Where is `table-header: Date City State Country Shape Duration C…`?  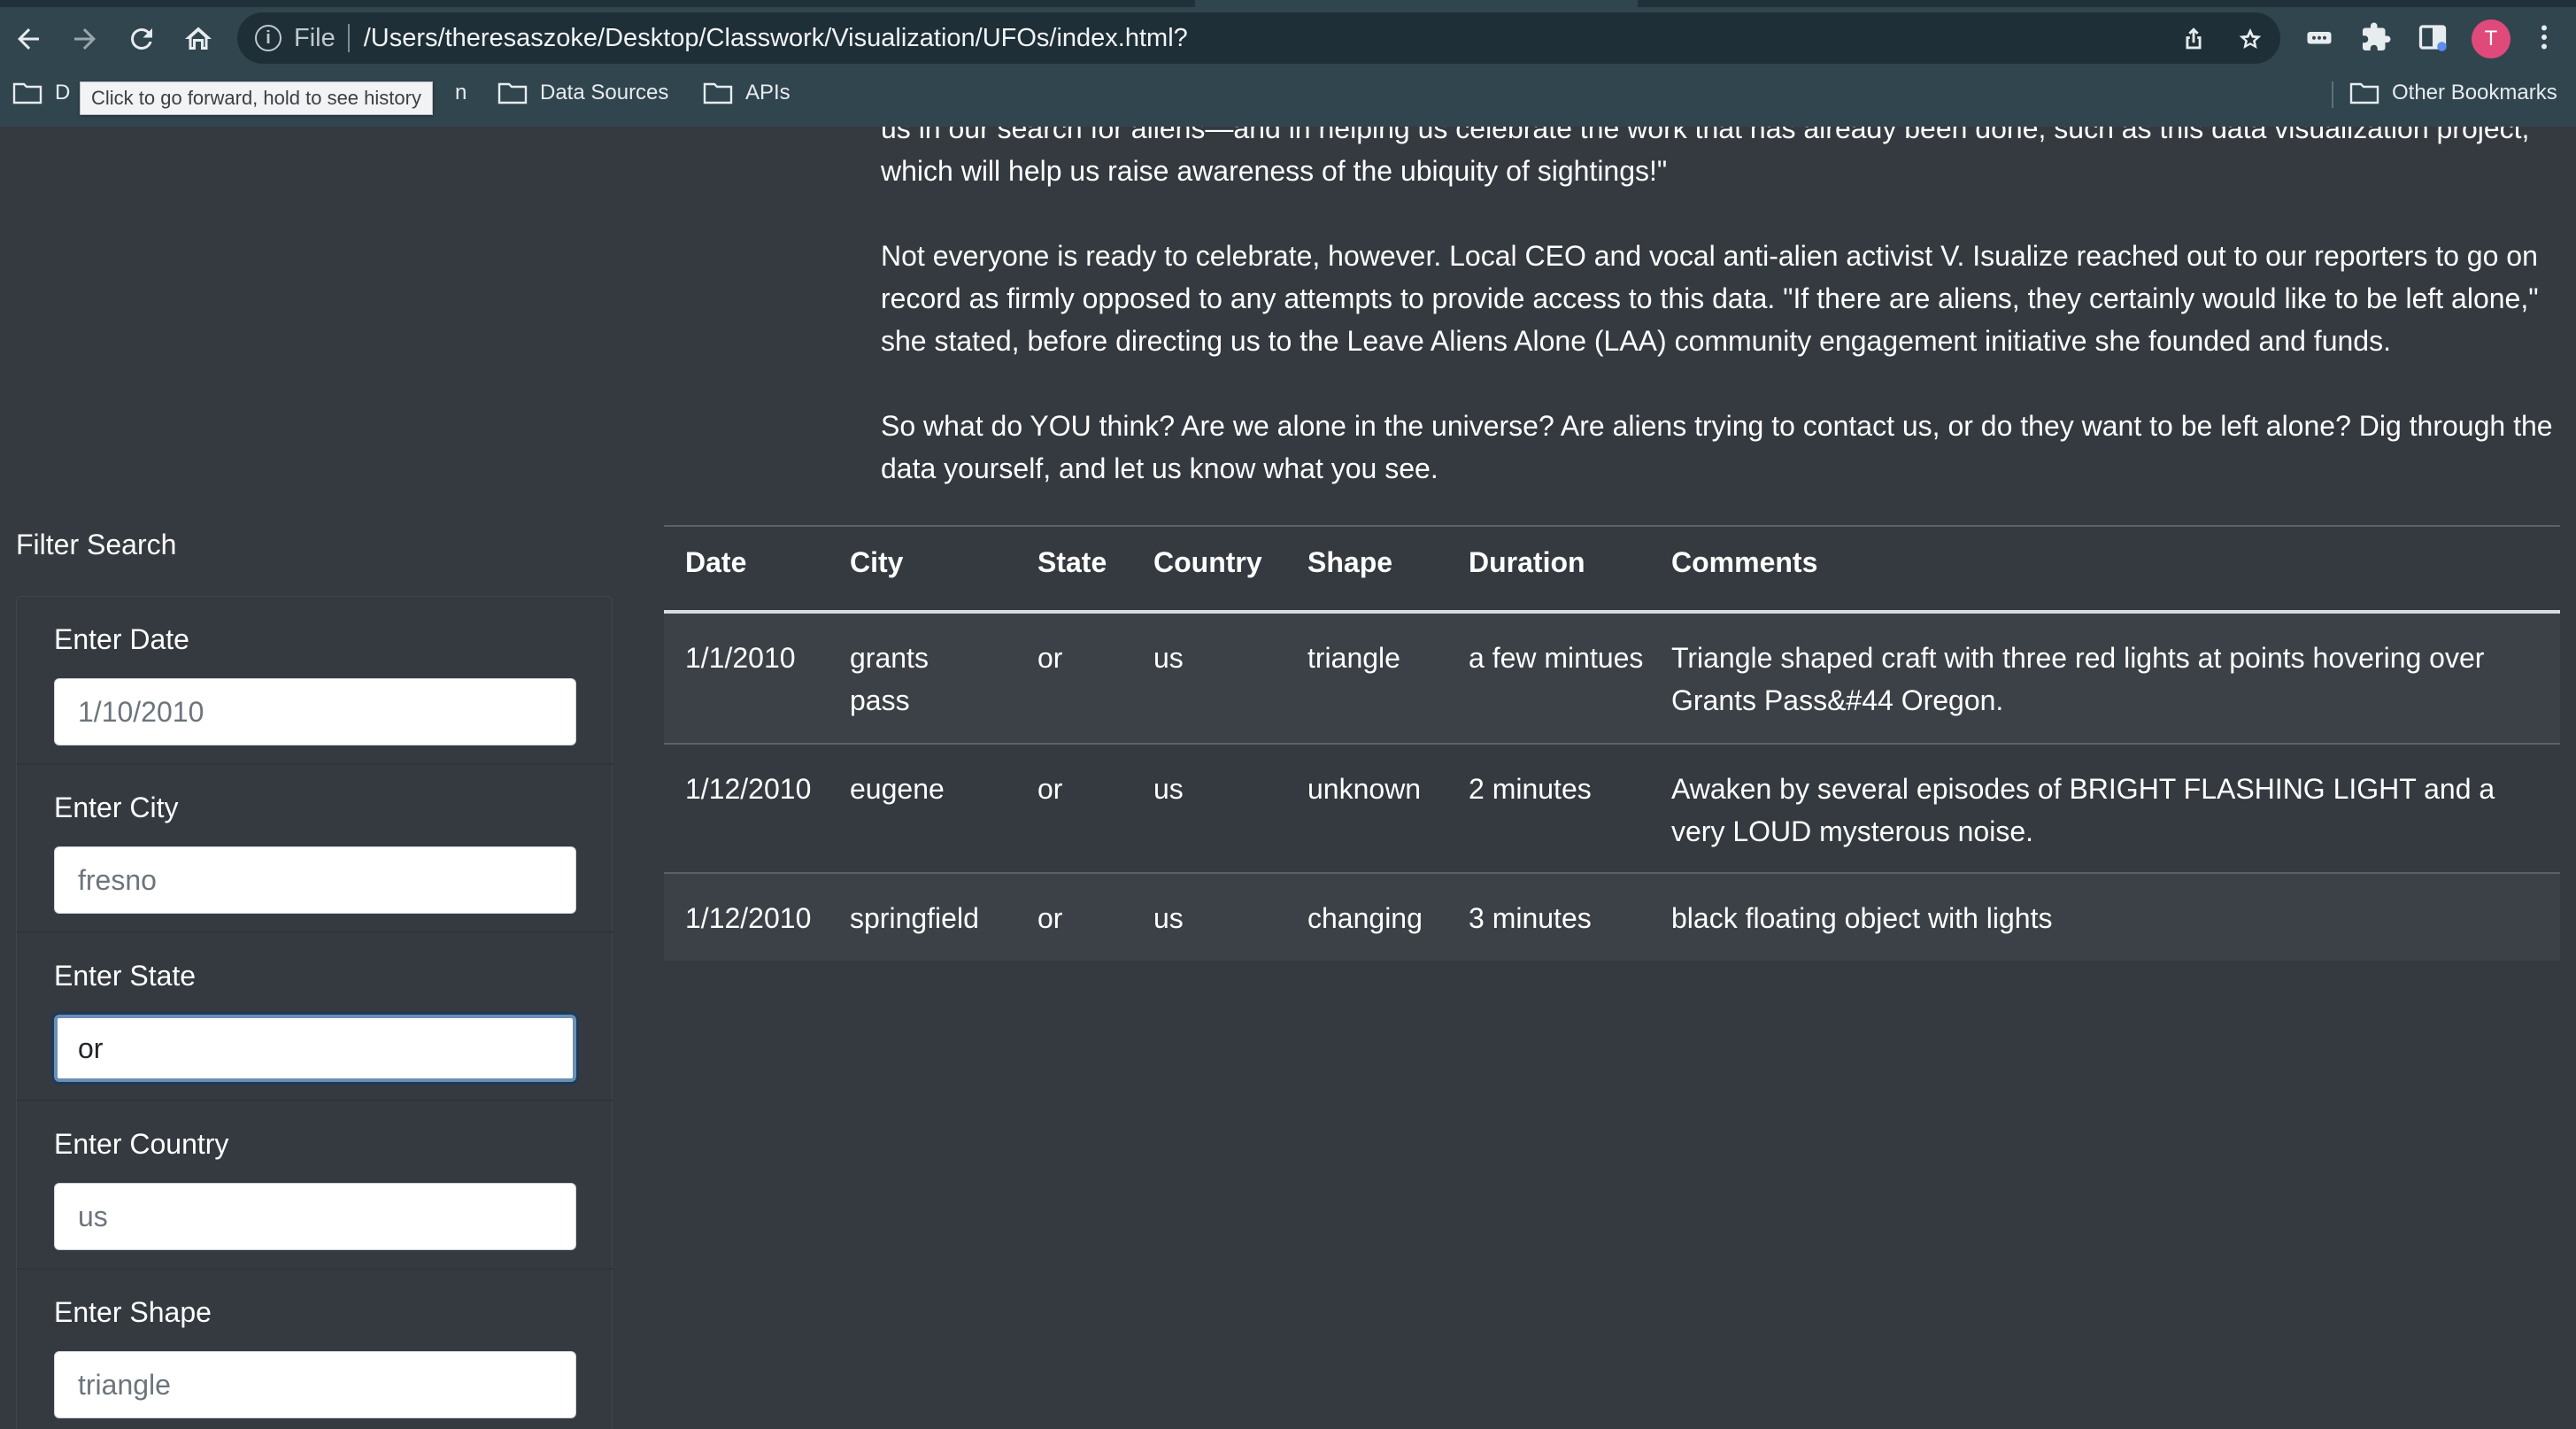 table-header: Date City State Country Shape Duration C… is located at coordinates (1612, 570).